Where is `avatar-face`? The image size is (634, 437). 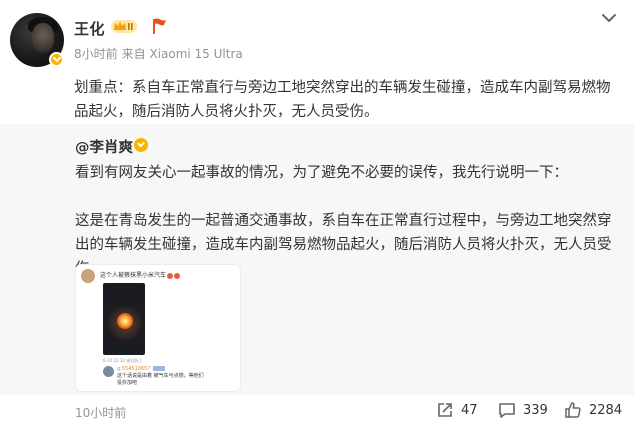
avatar-face is located at coordinates (43, 38).